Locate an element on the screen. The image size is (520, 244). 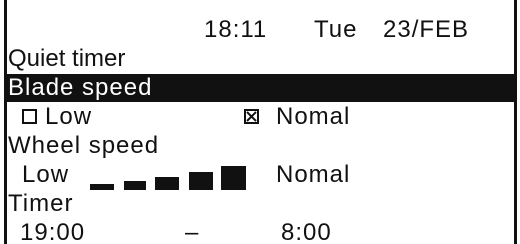
checkmark-x-icon is located at coordinates (251, 116).